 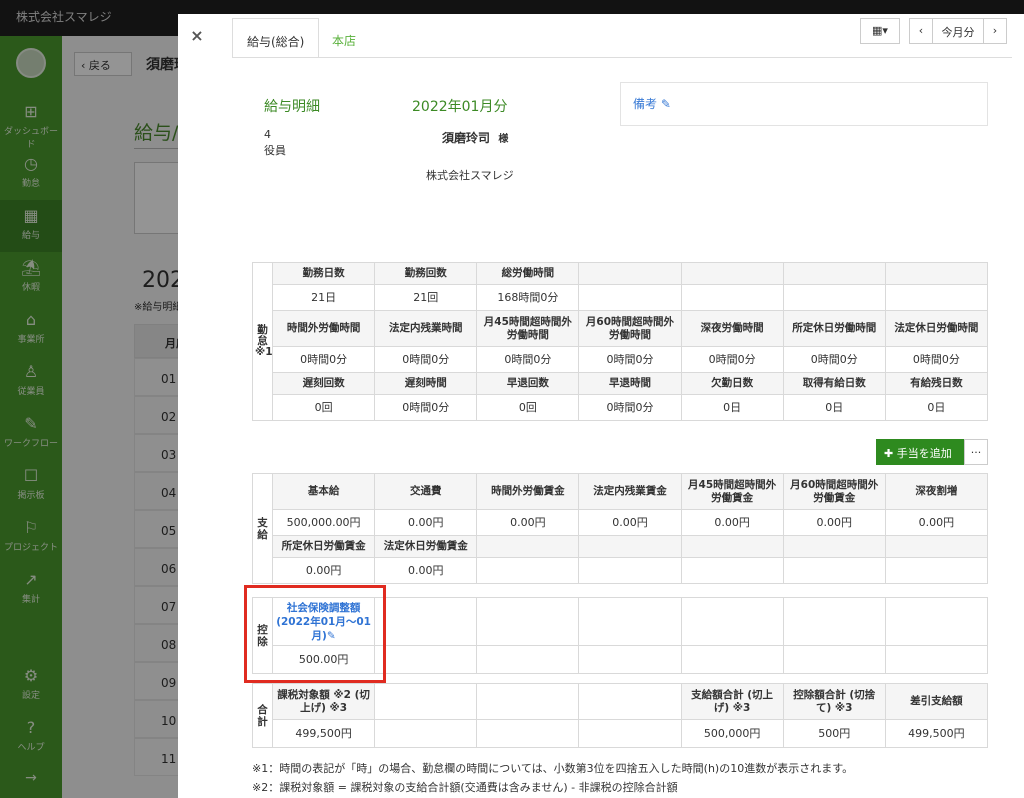 I want to click on next-month-button: ›, so click(x=995, y=31).